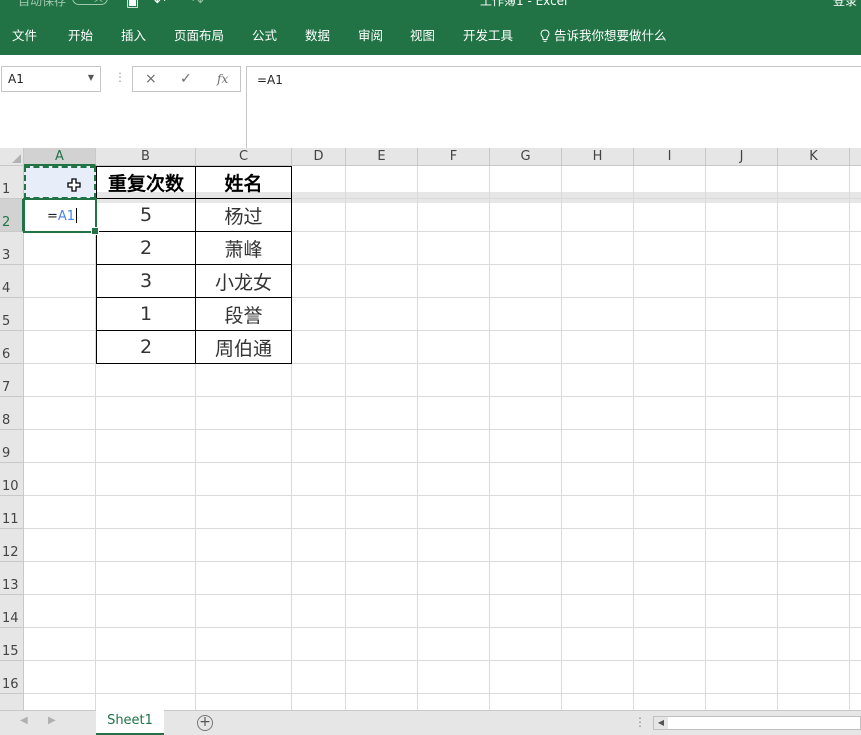 The image size is (861, 735). What do you see at coordinates (264, 34) in the screenshot?
I see `tab-formulas: 公式` at bounding box center [264, 34].